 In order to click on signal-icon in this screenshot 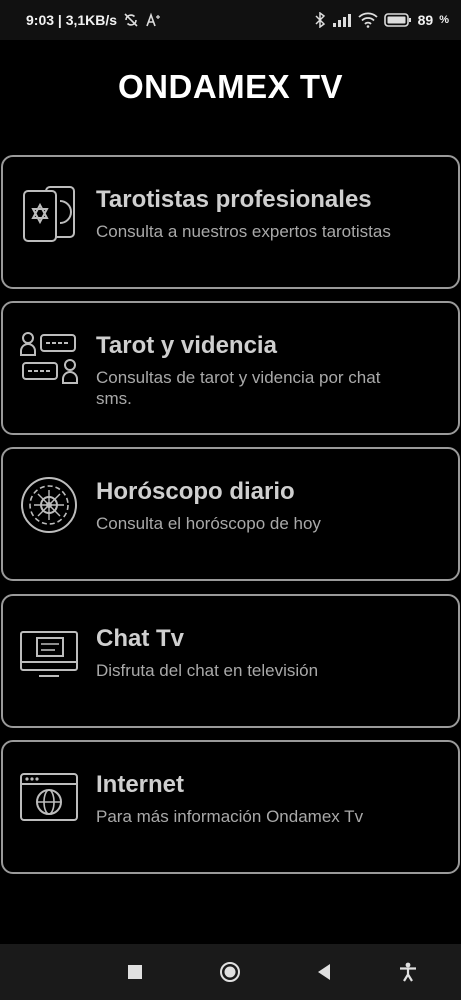, I will do `click(341, 20)`.